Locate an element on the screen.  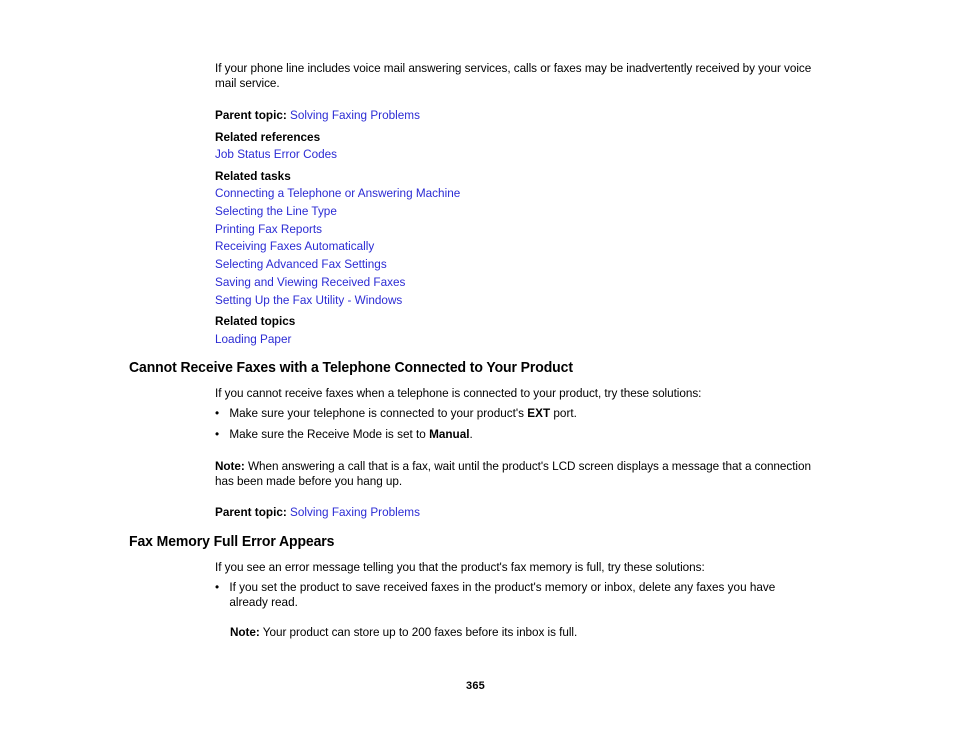
list-item-bold: EXT is located at coordinates (539, 413).